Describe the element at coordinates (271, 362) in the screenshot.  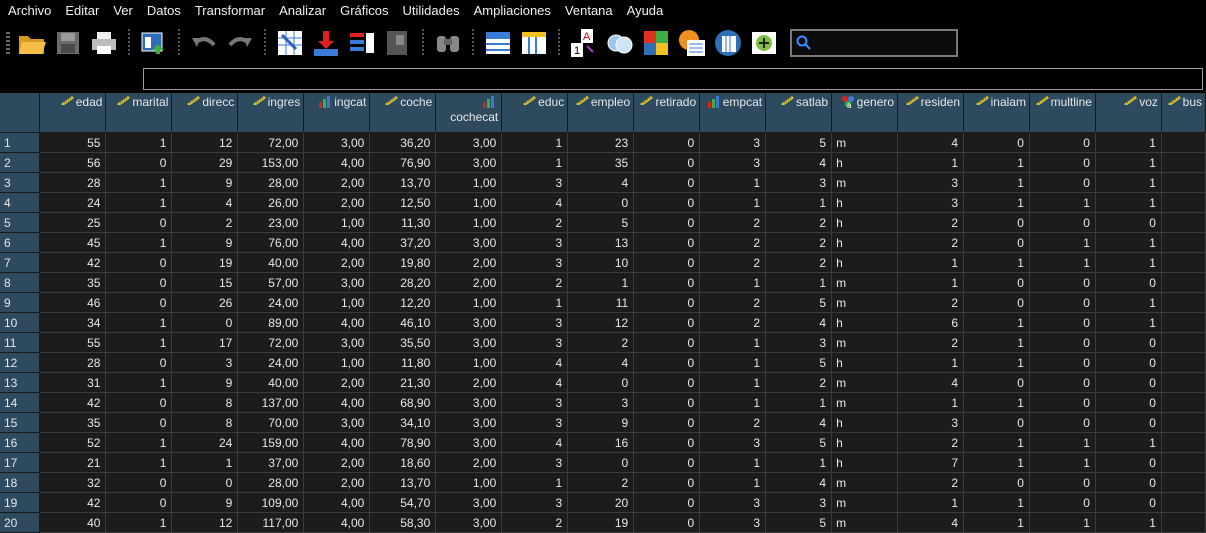
I see `data-cell: 24,00` at that location.